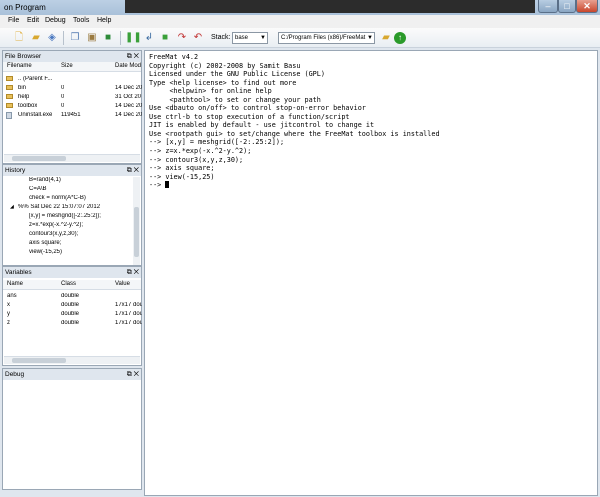 Image resolution: width=600 pixels, height=497 pixels. What do you see at coordinates (72, 116) in the screenshot?
I see `file-row: Uninstall.exe 119451 14 Dec 20` at bounding box center [72, 116].